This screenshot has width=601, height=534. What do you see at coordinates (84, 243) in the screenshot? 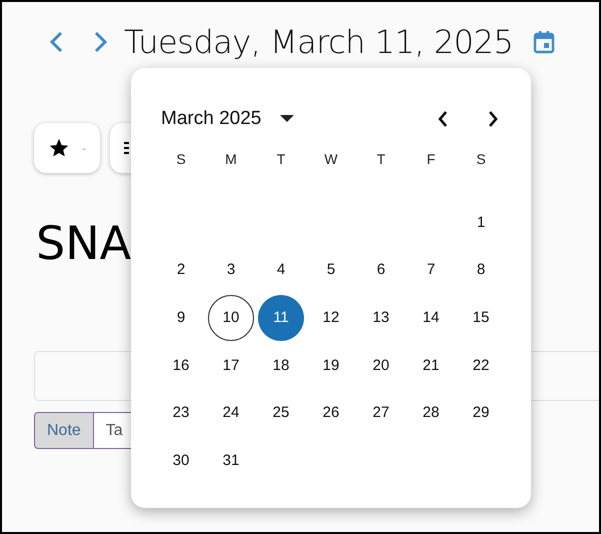
I see `page-title: SNA` at bounding box center [84, 243].